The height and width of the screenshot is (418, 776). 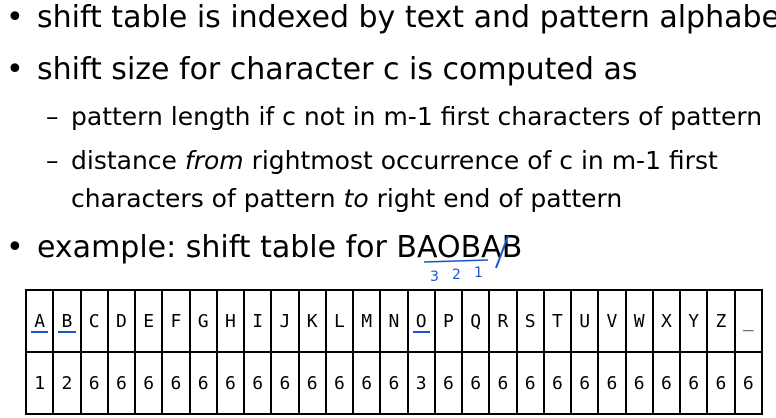 I want to click on char-cell: Z, so click(x=721, y=321).